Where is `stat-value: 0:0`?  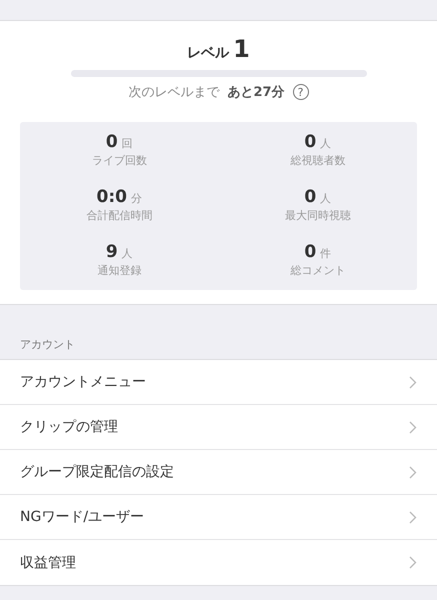 stat-value: 0:0 is located at coordinates (111, 197).